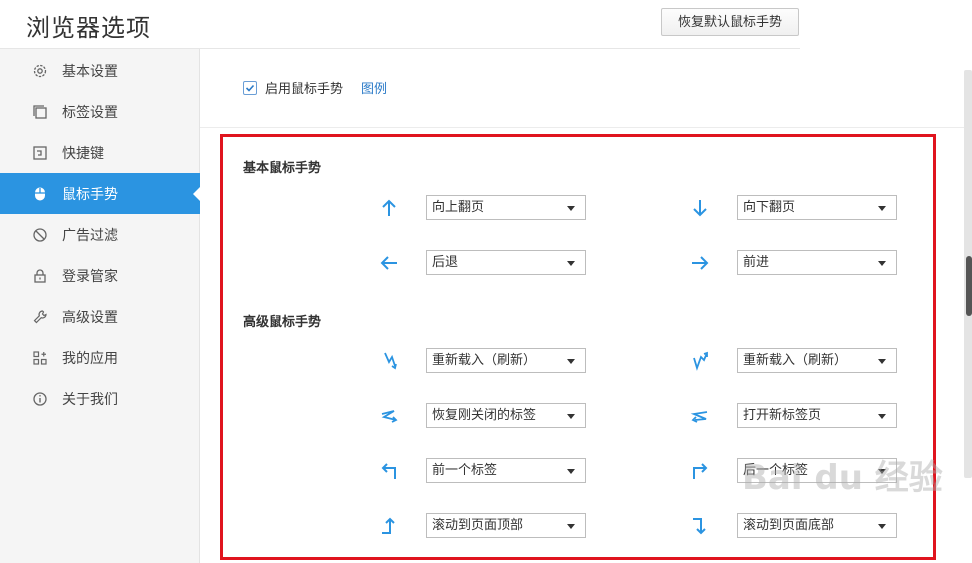  I want to click on gesture-action-select: 滚动到页面顶部, so click(506, 525).